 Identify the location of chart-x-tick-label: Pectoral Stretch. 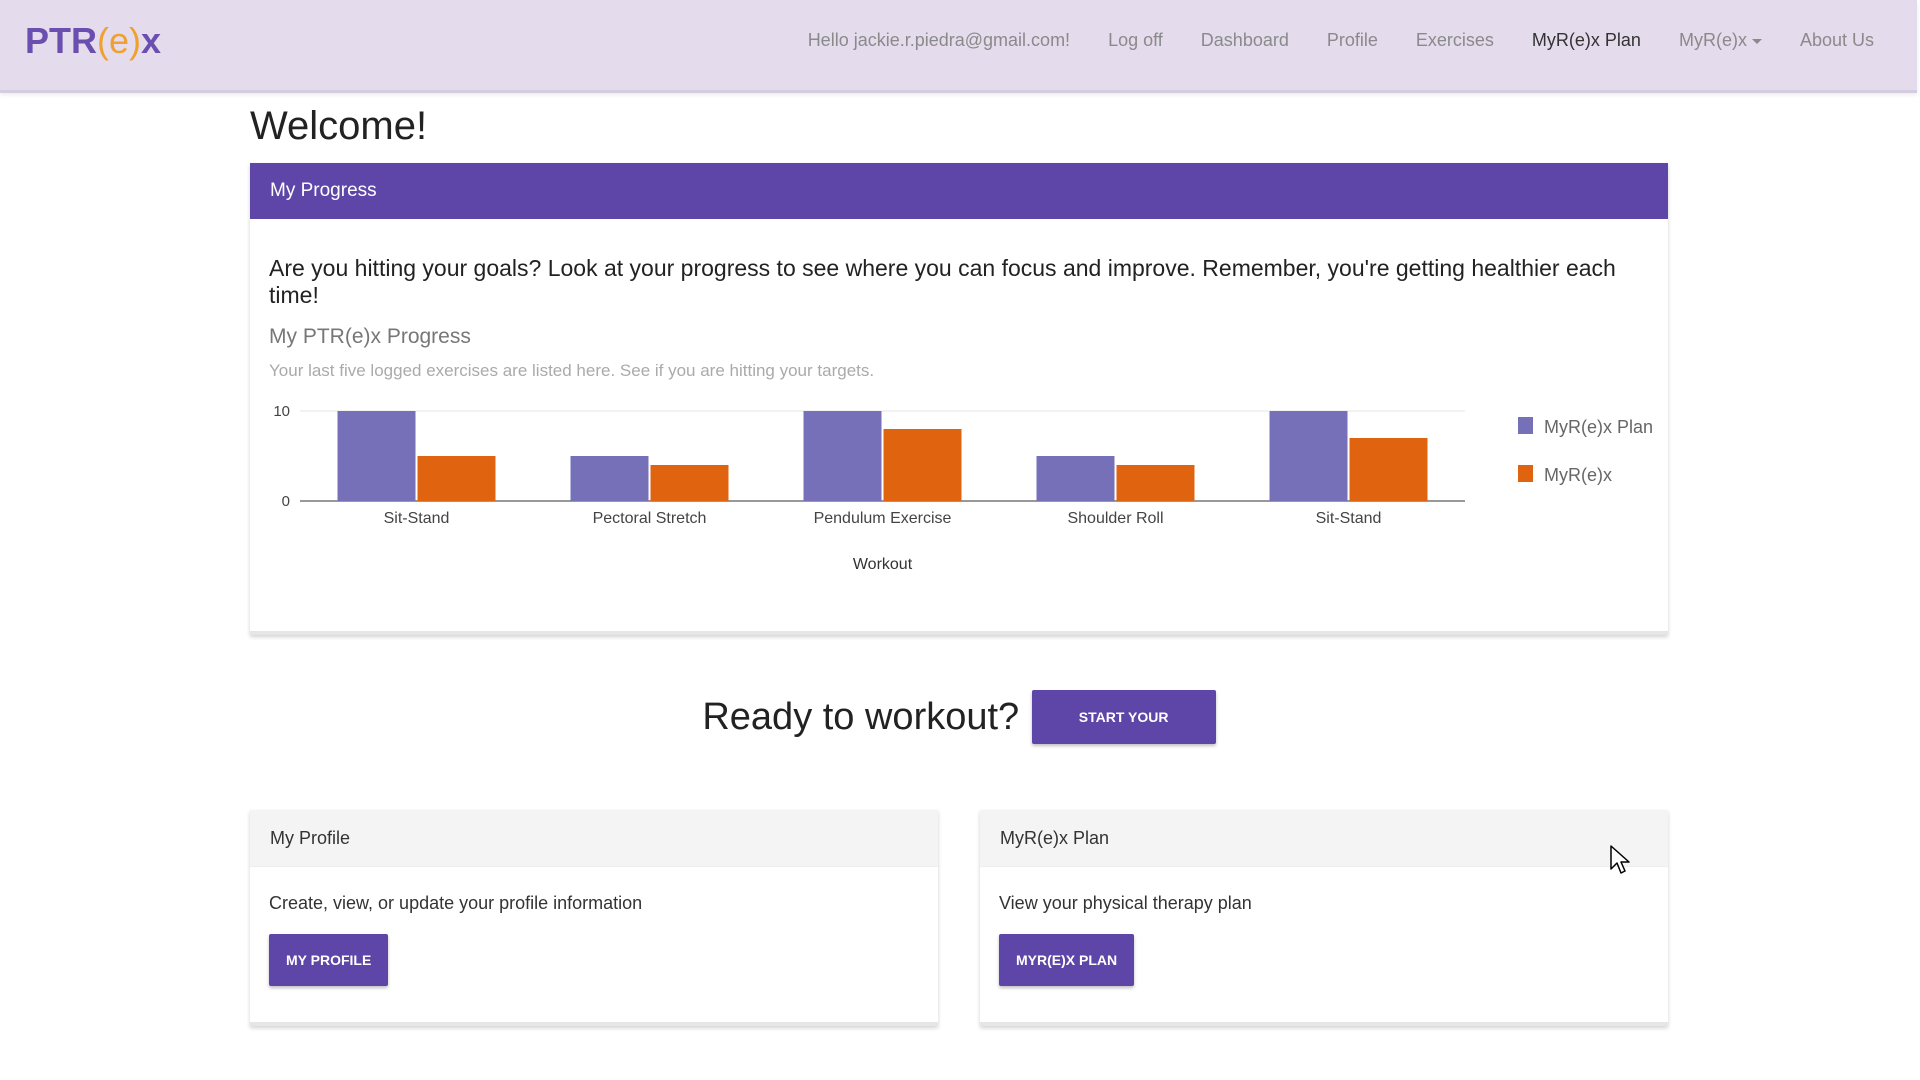
(650, 518).